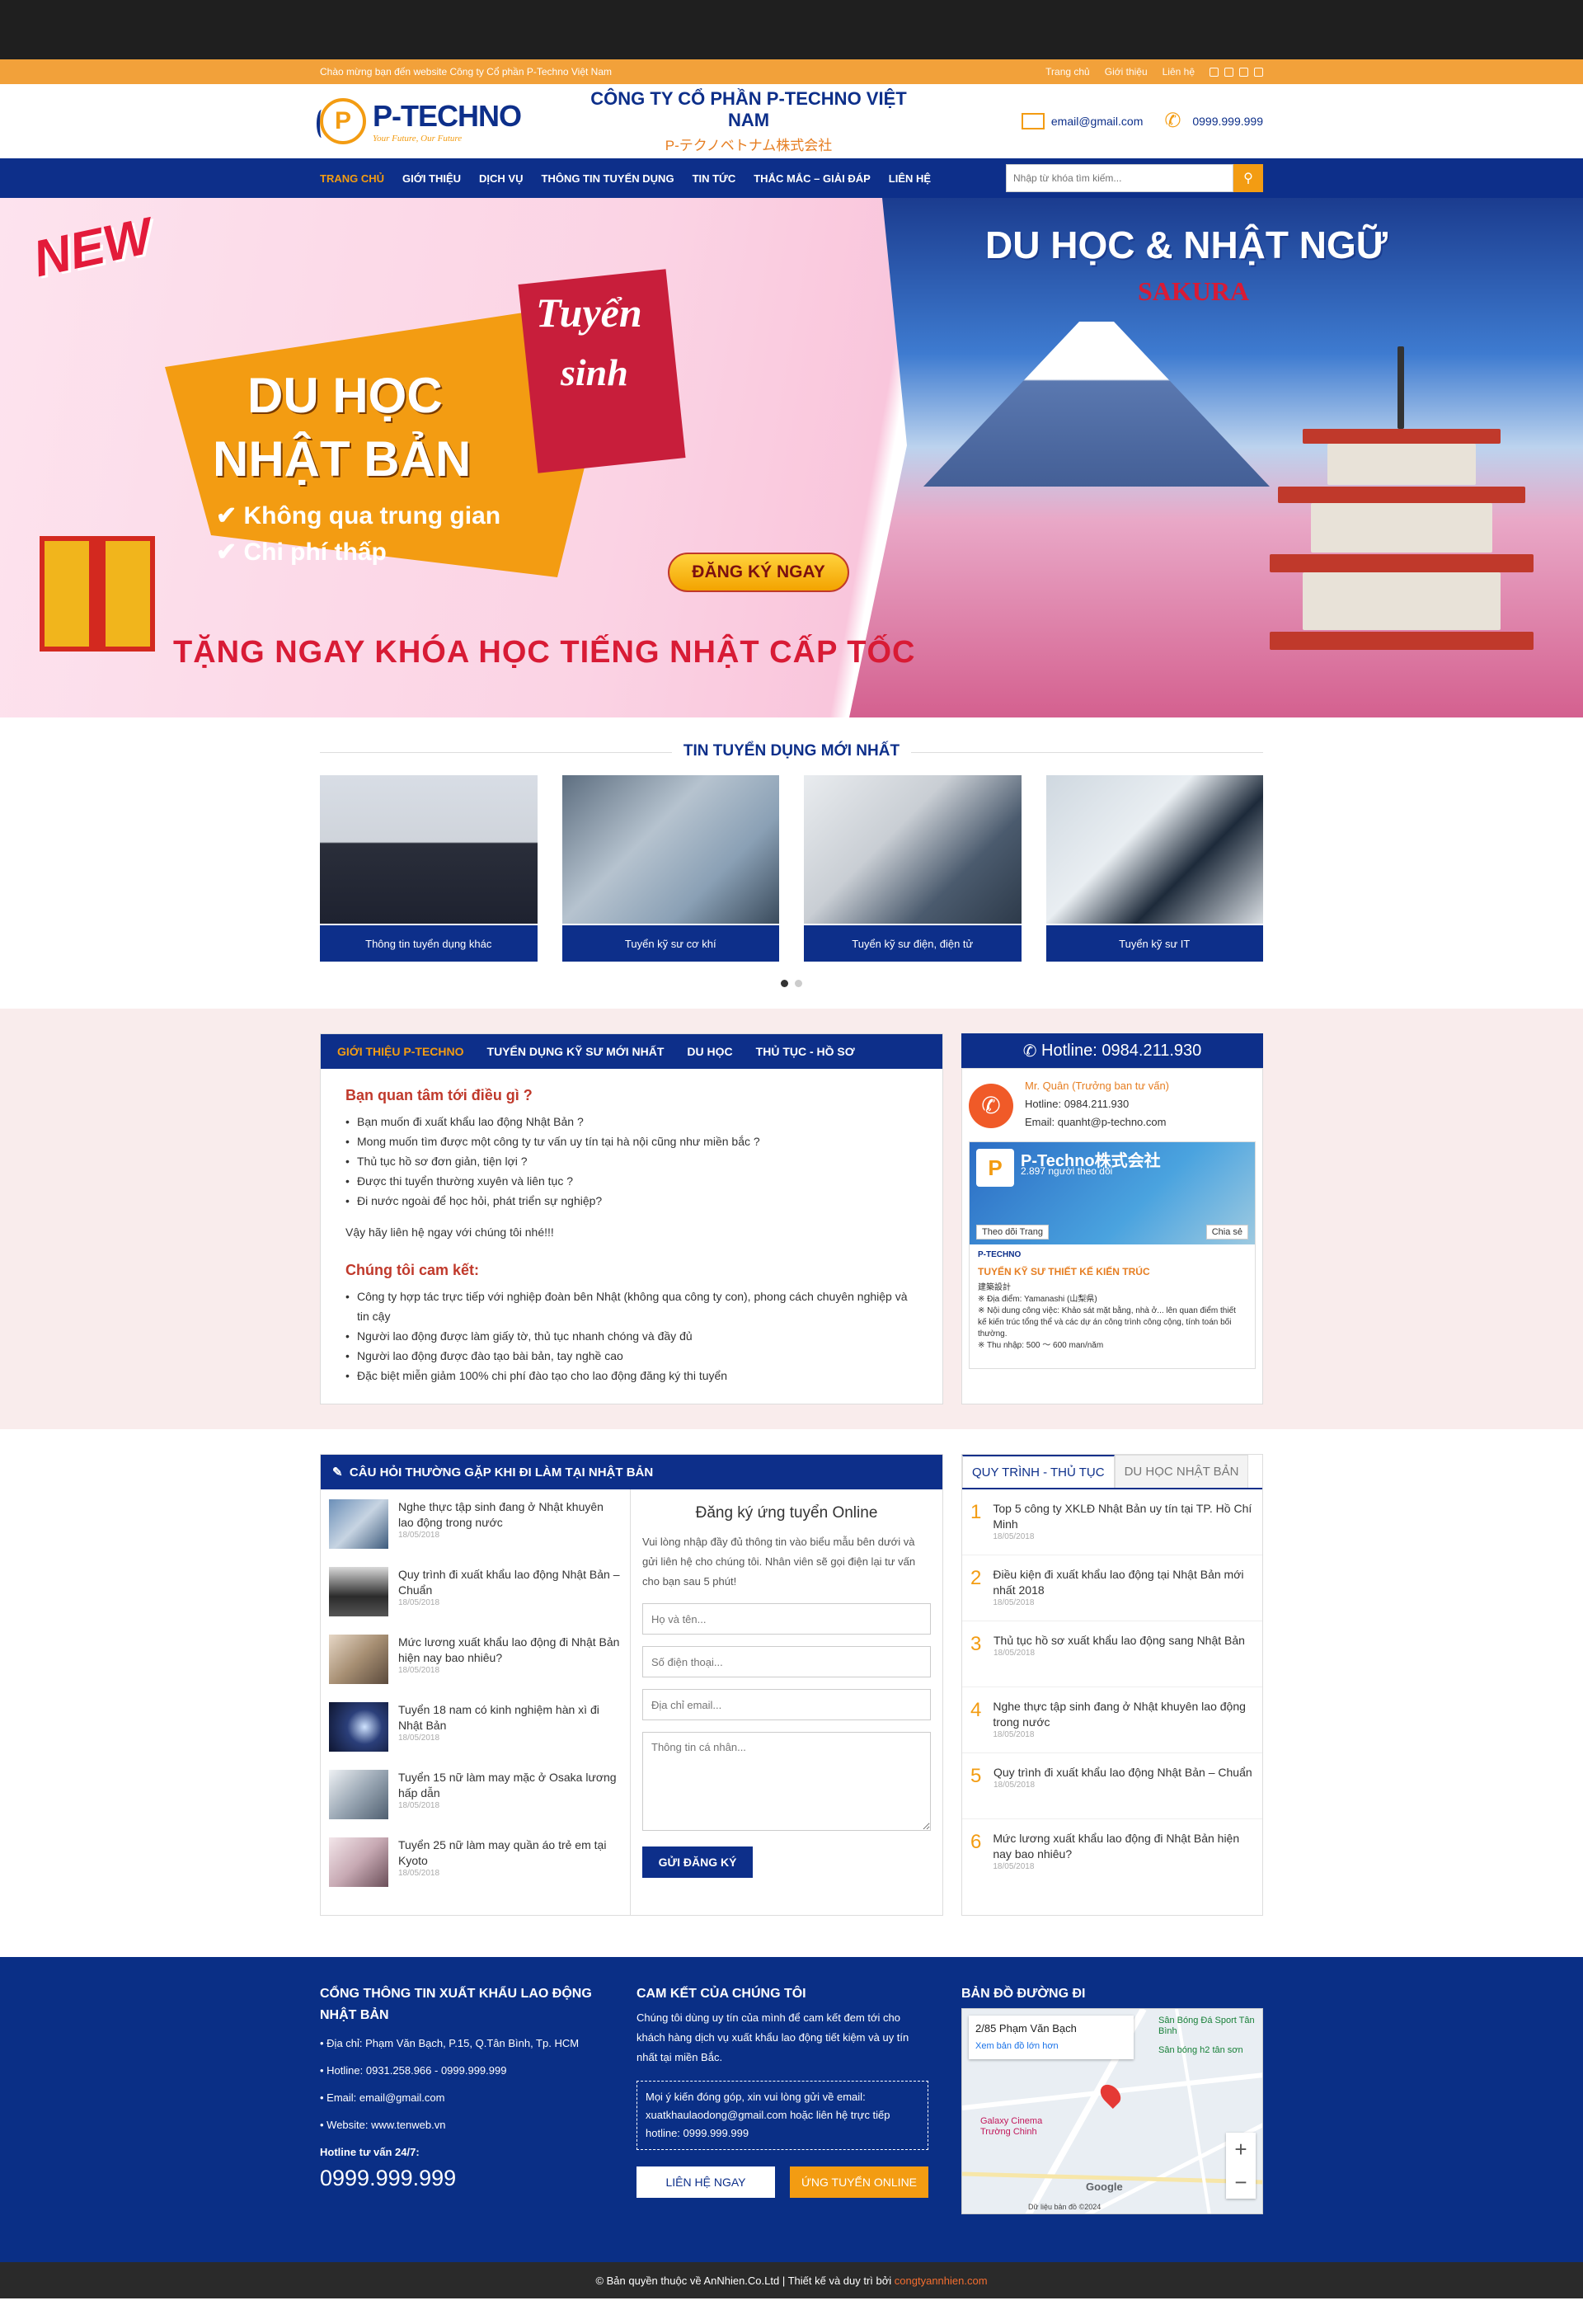 The width and height of the screenshot is (1583, 2324). Describe the element at coordinates (446, 121) in the screenshot. I see `site-logo: P P-TECHNO Your Future, Our Future` at that location.